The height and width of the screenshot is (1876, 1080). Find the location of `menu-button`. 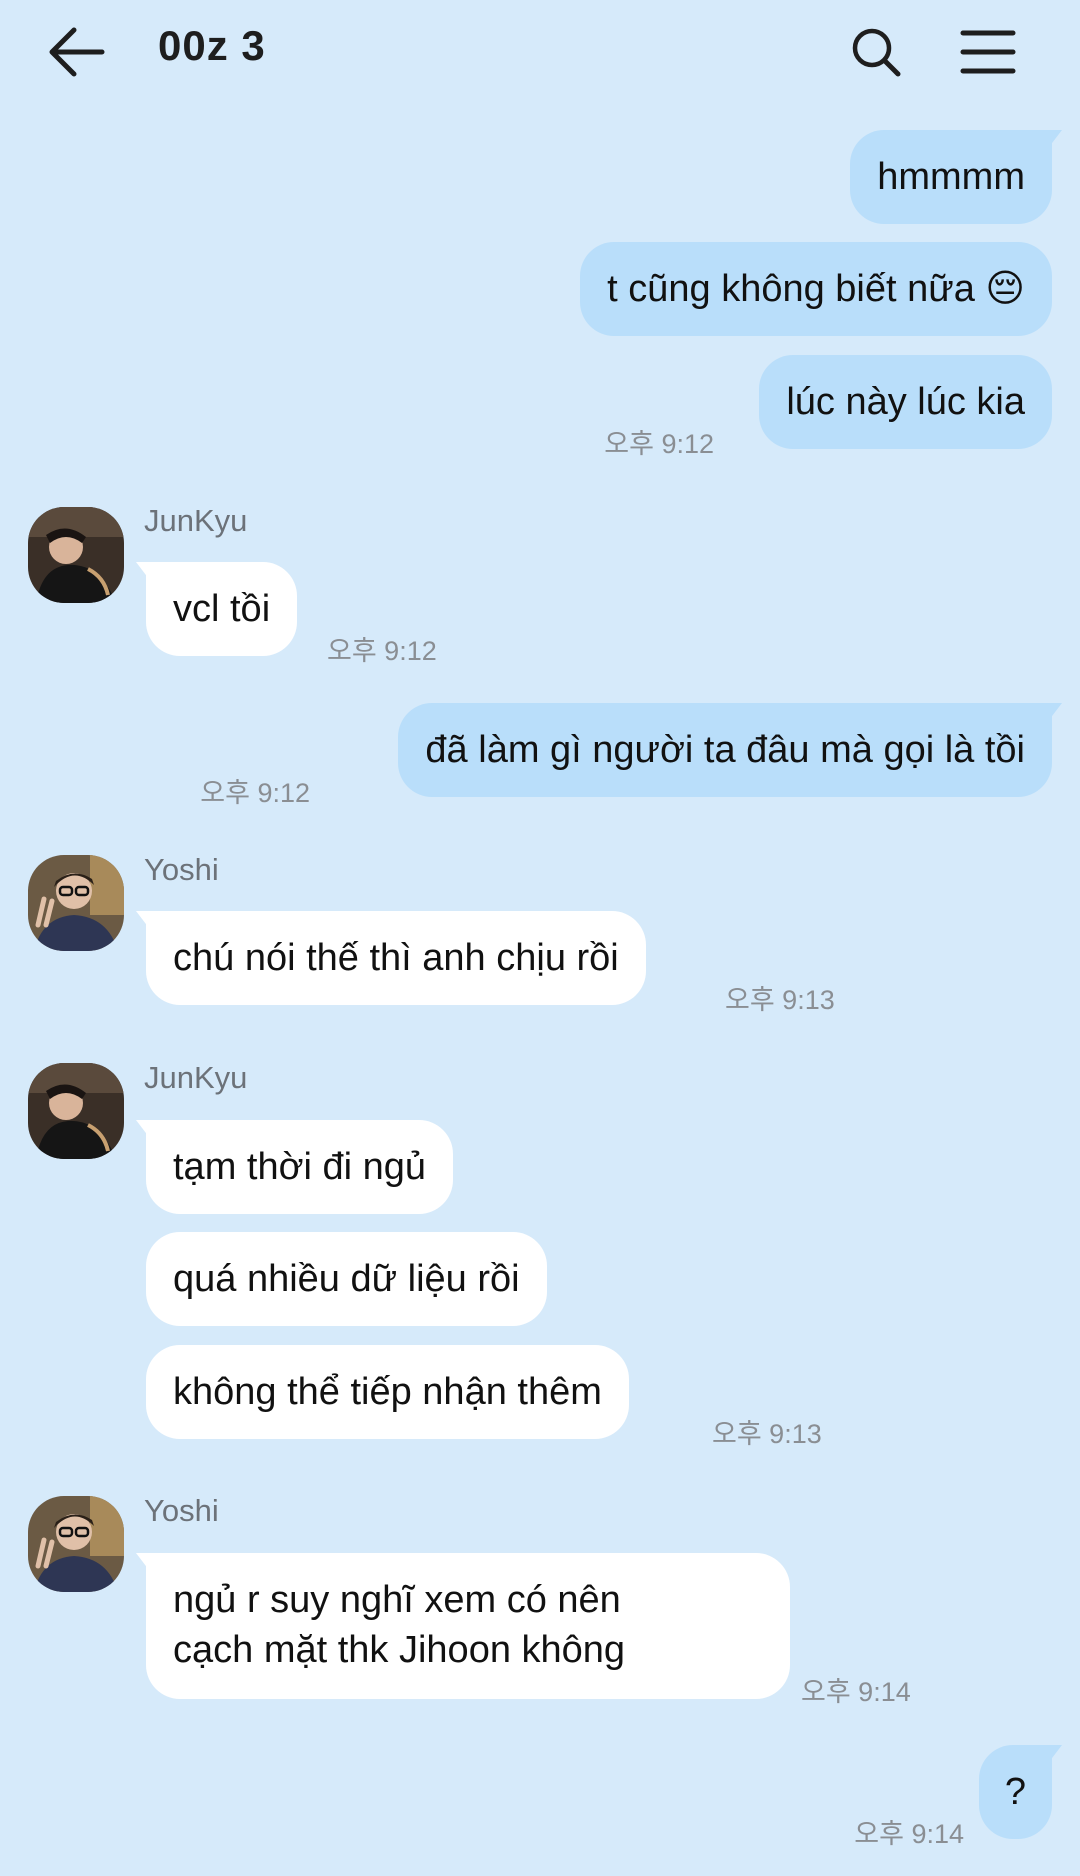

menu-button is located at coordinates (988, 52).